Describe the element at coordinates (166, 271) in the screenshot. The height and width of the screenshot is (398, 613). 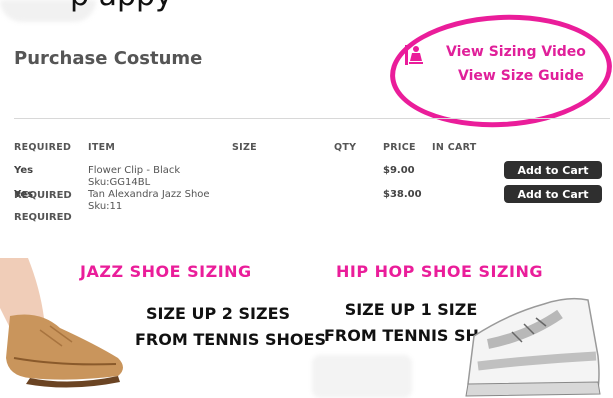
I see `jazz-sizing-heading: JAZZ SHOE SIZING` at that location.